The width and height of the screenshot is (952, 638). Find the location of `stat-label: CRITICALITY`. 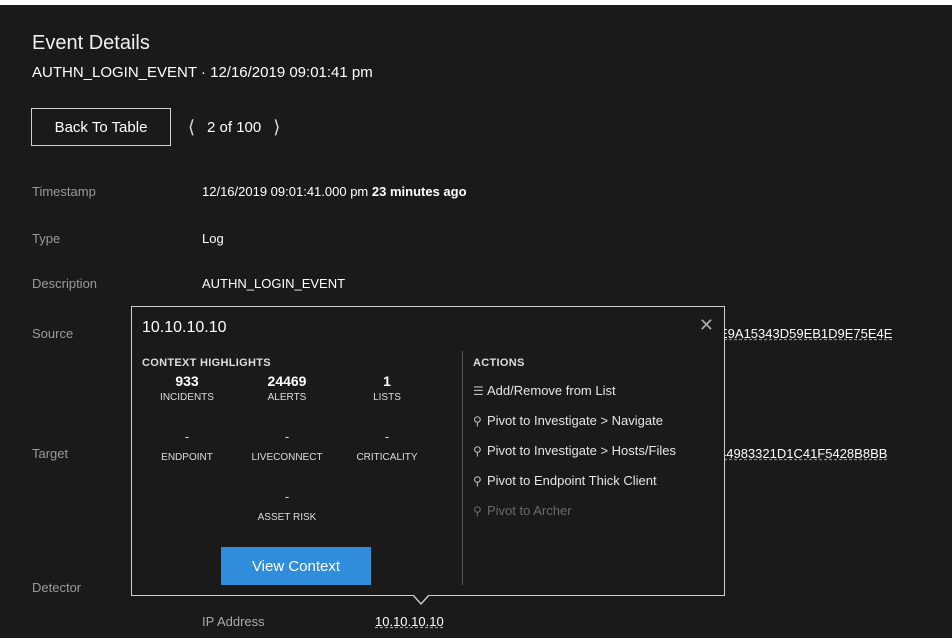

stat-label: CRITICALITY is located at coordinates (387, 457).